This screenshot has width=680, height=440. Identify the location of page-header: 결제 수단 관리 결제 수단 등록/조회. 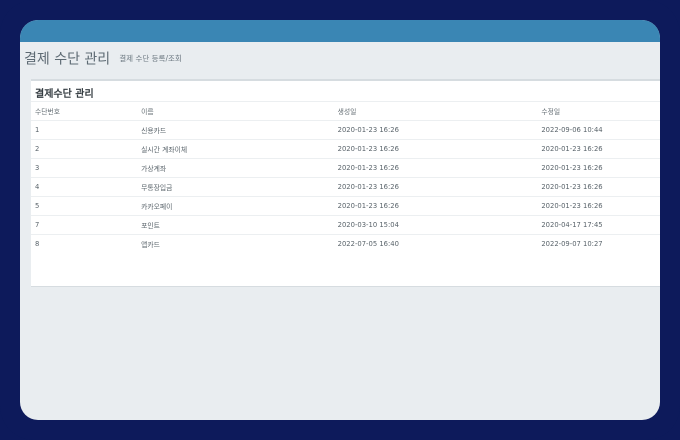
(103, 58).